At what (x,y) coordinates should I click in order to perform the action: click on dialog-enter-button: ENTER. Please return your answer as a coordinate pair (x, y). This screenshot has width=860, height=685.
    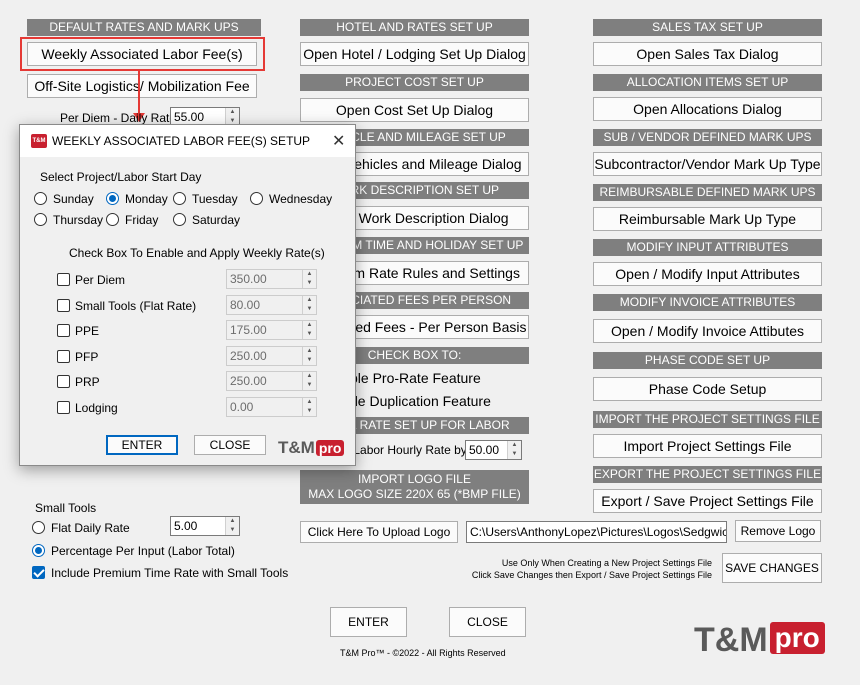
    Looking at the image, I should click on (142, 445).